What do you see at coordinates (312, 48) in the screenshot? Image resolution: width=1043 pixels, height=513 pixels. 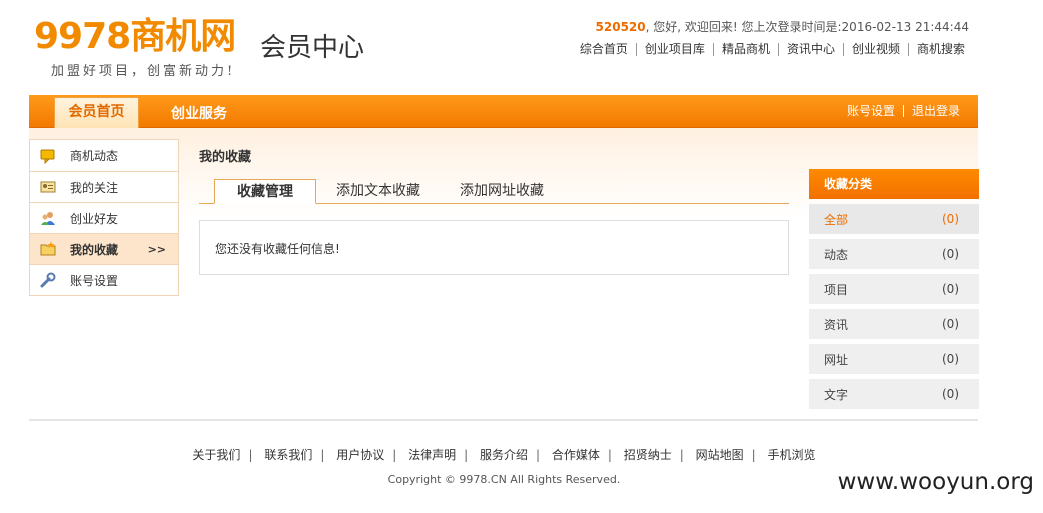 I see `page-title: 会员中心` at bounding box center [312, 48].